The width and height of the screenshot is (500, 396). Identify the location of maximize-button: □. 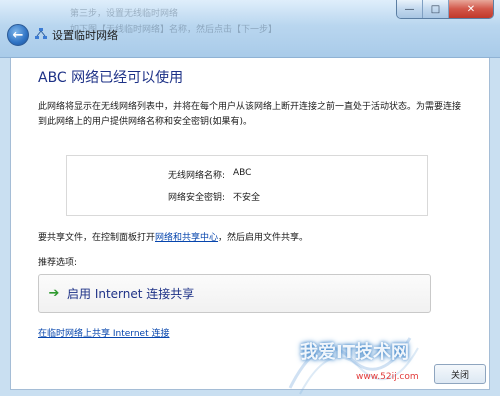
(436, 9).